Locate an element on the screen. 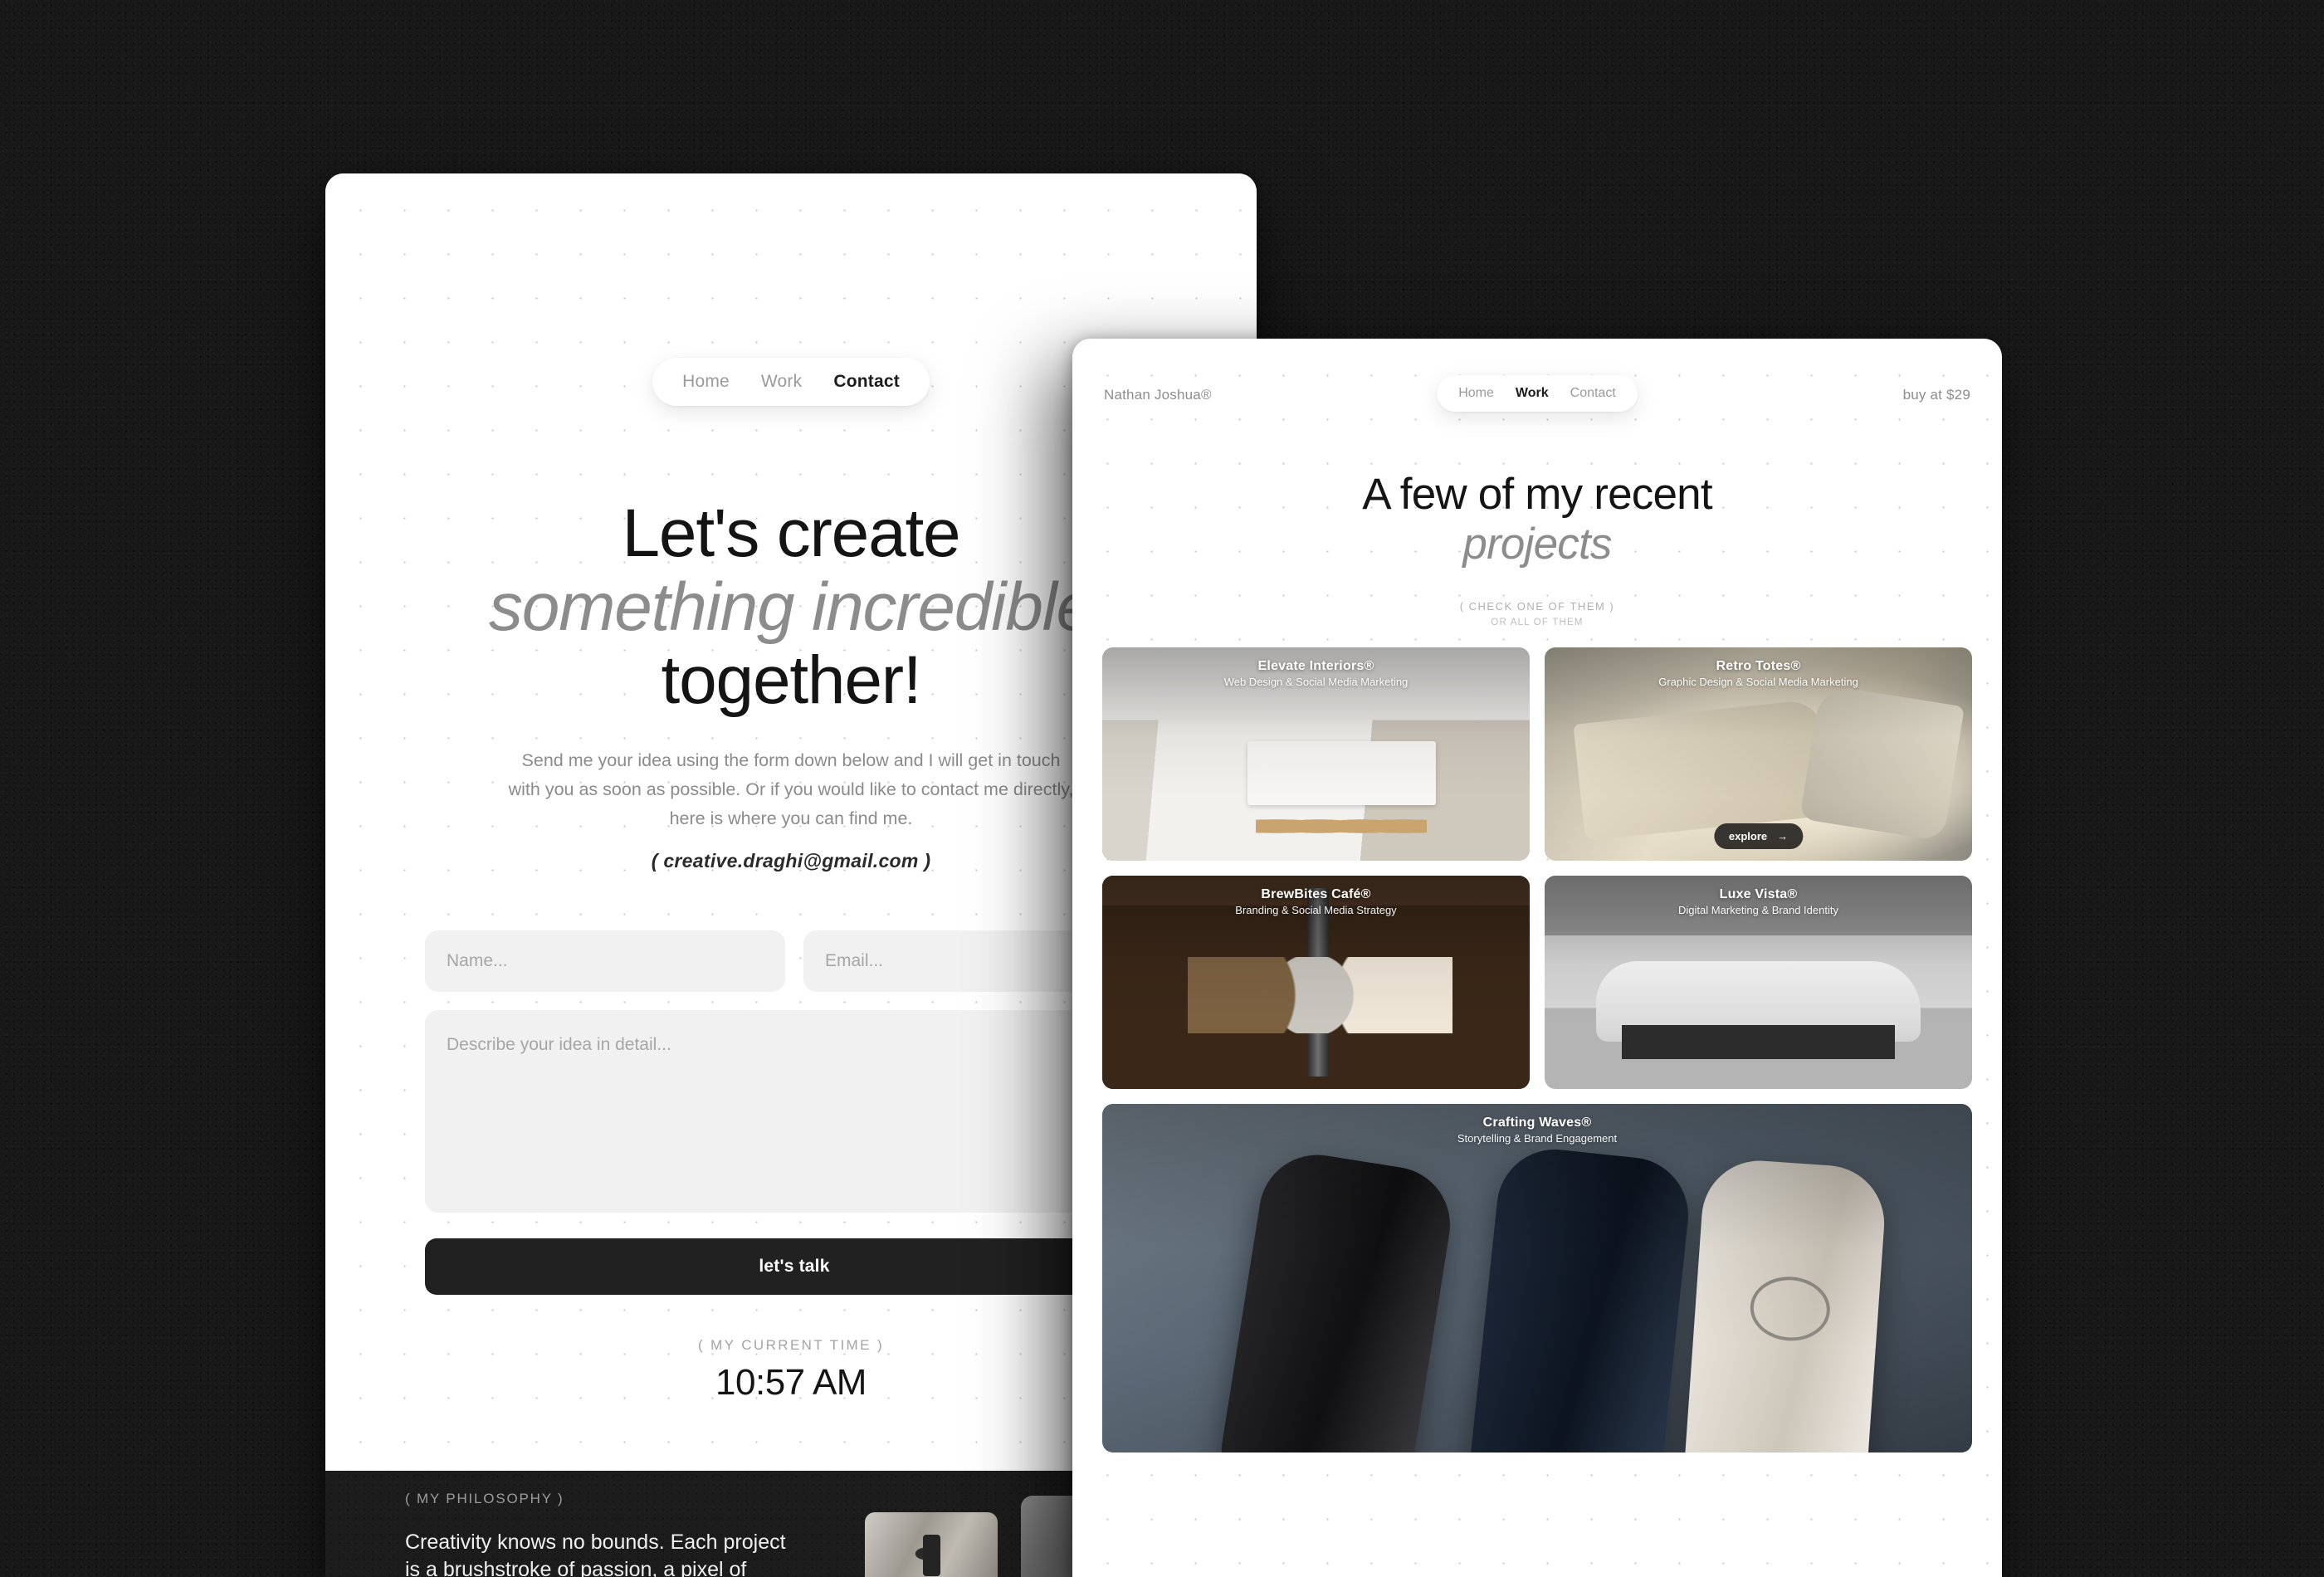 The height and width of the screenshot is (1577, 2324). explore-button: explore → is located at coordinates (1759, 836).